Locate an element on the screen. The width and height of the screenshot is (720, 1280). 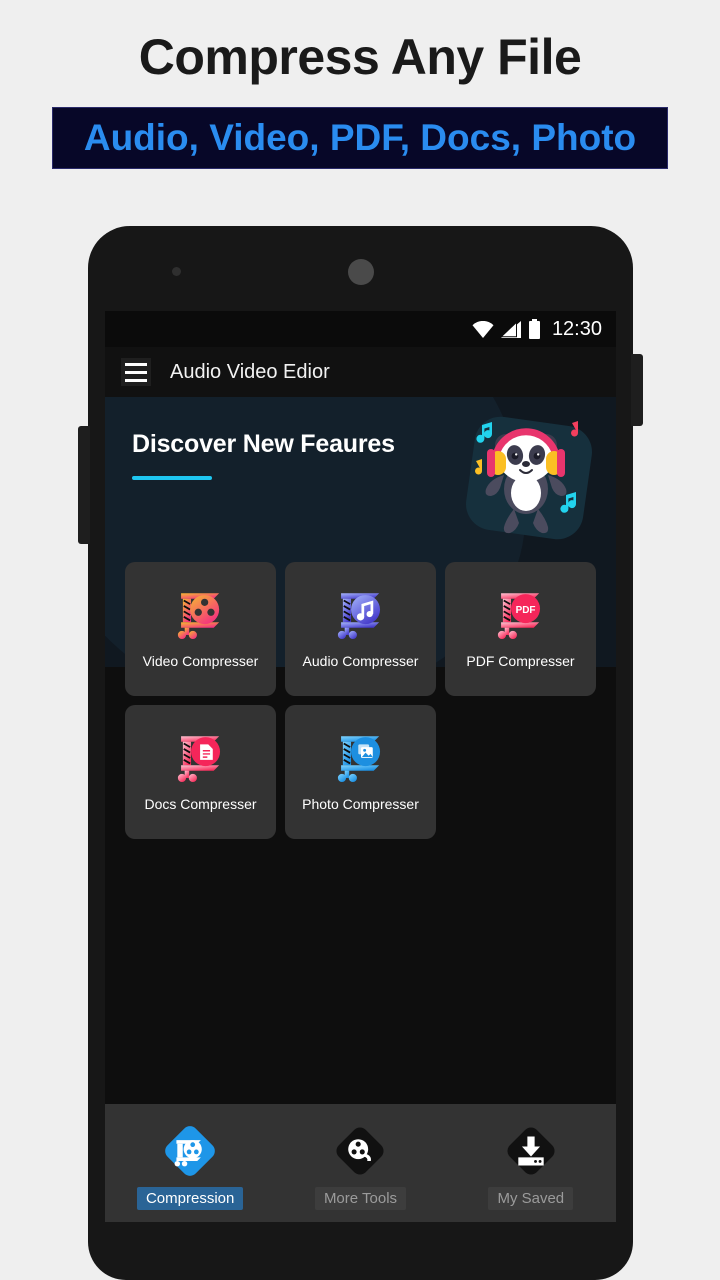
nav-label: My Saved is located at coordinates (531, 1198).